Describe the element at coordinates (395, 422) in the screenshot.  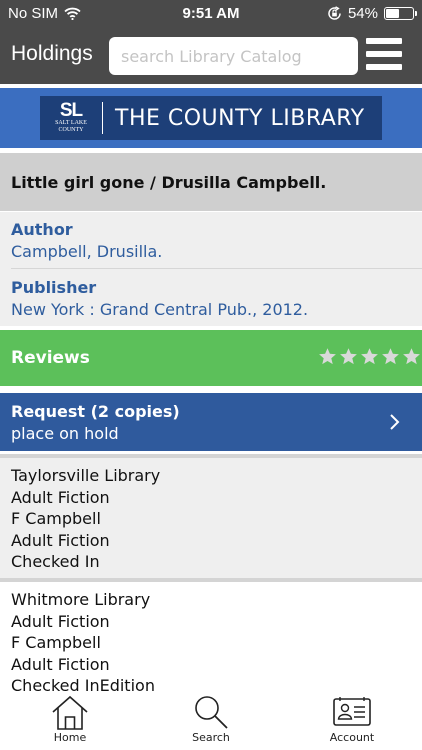
I see `chevron-right-icon` at that location.